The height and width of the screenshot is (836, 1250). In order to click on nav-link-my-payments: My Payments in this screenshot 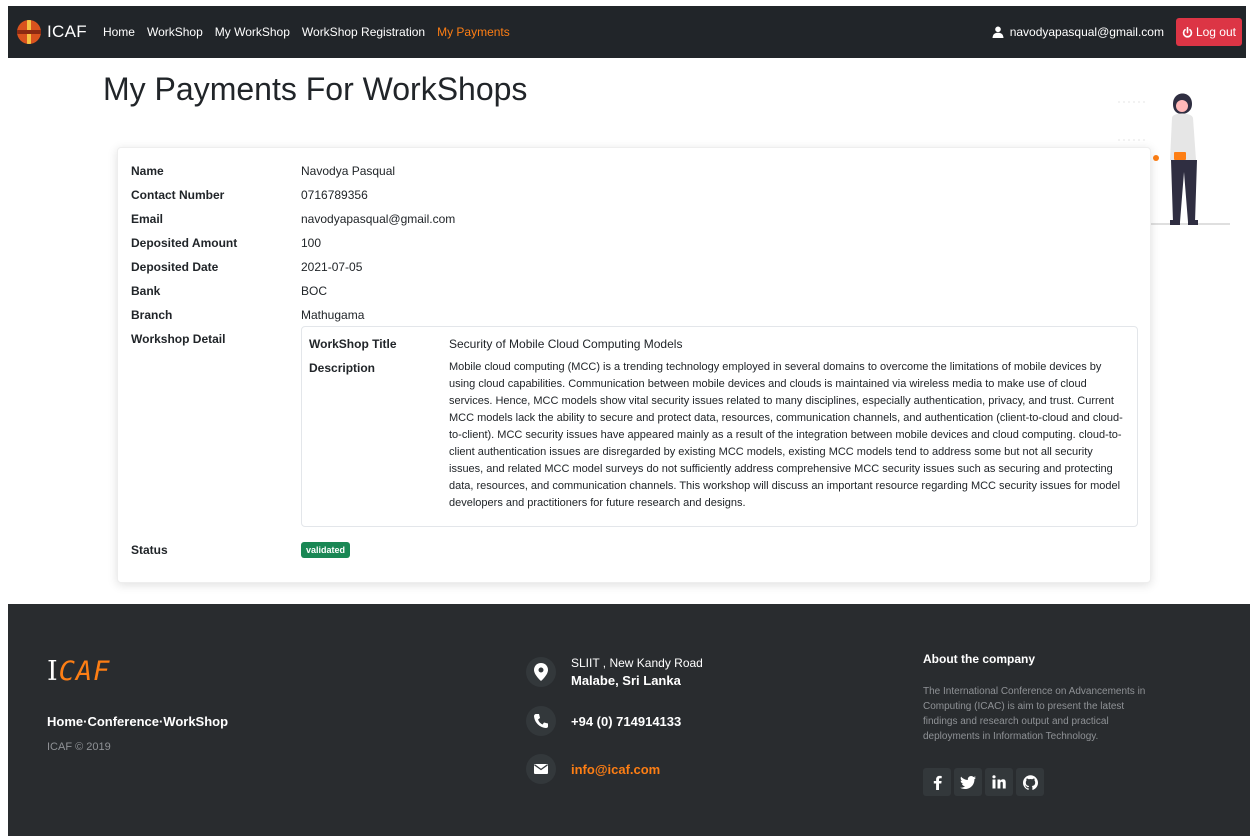, I will do `click(473, 32)`.